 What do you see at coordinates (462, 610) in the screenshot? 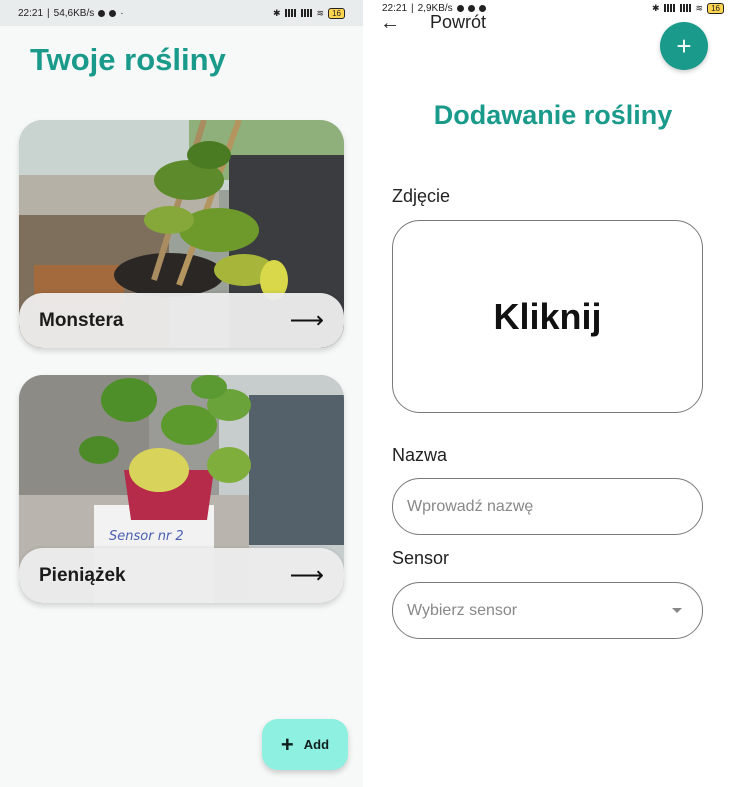
I see `sensor-placeholder: Wybierz sensor` at bounding box center [462, 610].